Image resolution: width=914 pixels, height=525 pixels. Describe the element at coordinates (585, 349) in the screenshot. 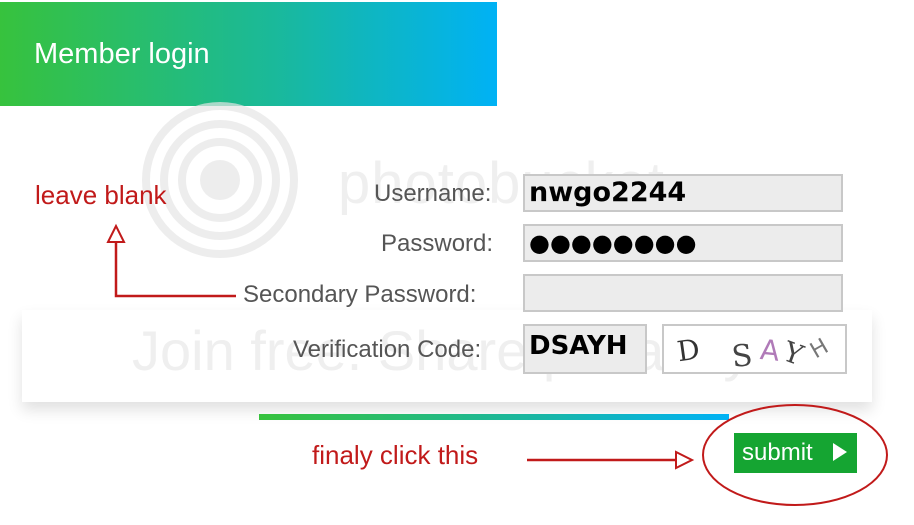

I see `verification-code-field: DSAYH` at that location.